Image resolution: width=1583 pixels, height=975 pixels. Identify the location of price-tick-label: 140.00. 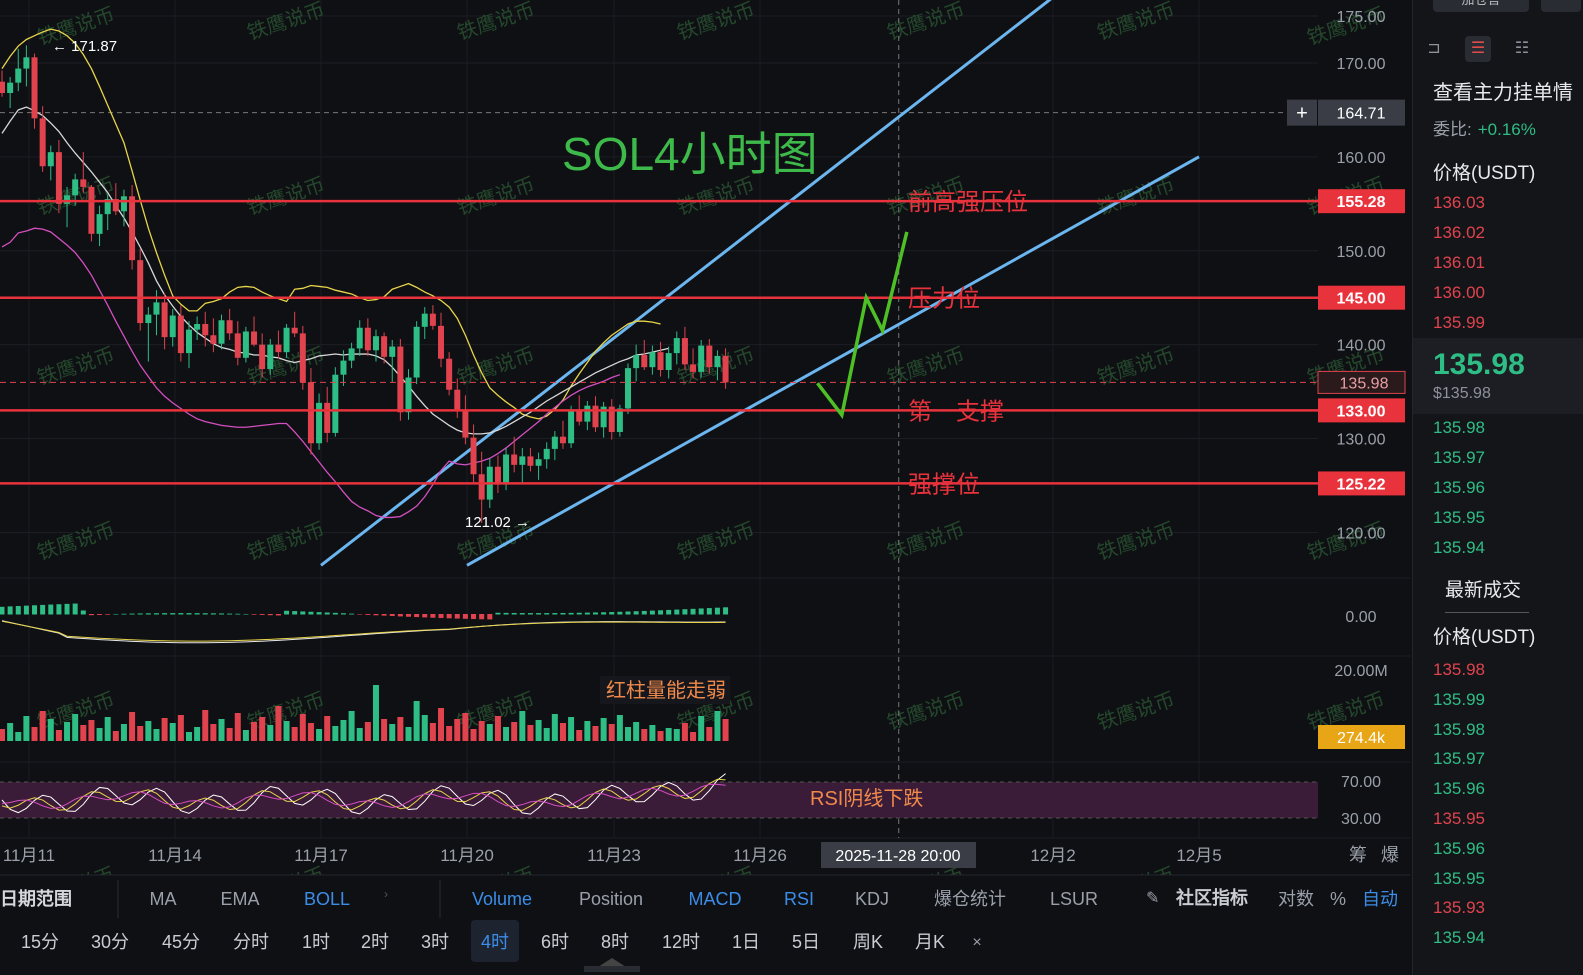
(1361, 346).